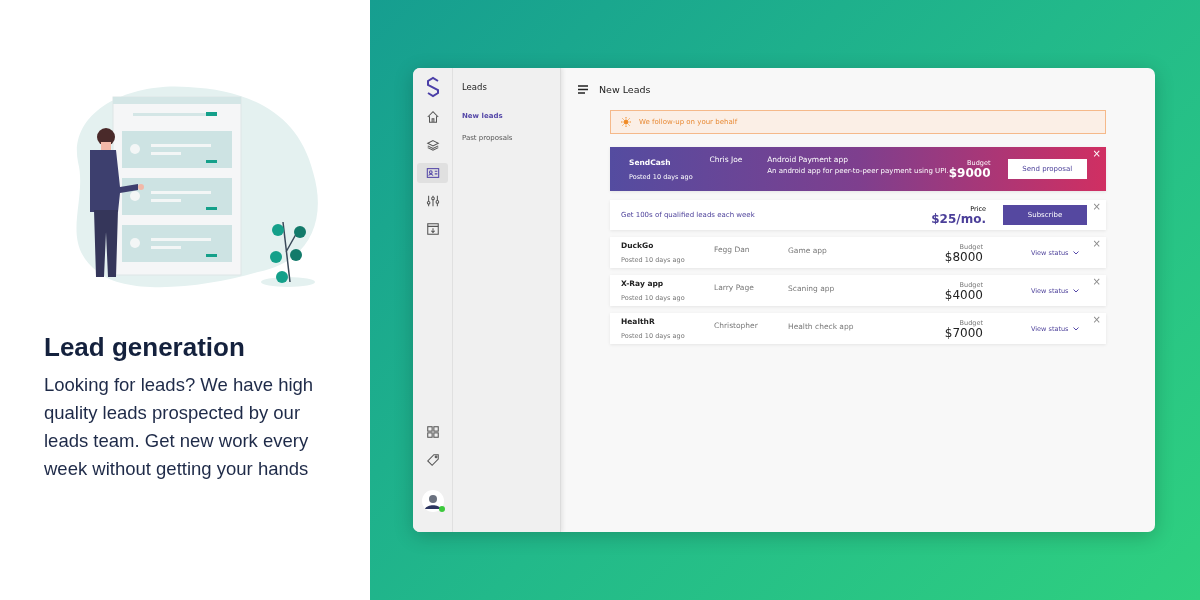 This screenshot has height=600, width=1200. Describe the element at coordinates (145, 347) in the screenshot. I see `heading: Lead generation` at that location.